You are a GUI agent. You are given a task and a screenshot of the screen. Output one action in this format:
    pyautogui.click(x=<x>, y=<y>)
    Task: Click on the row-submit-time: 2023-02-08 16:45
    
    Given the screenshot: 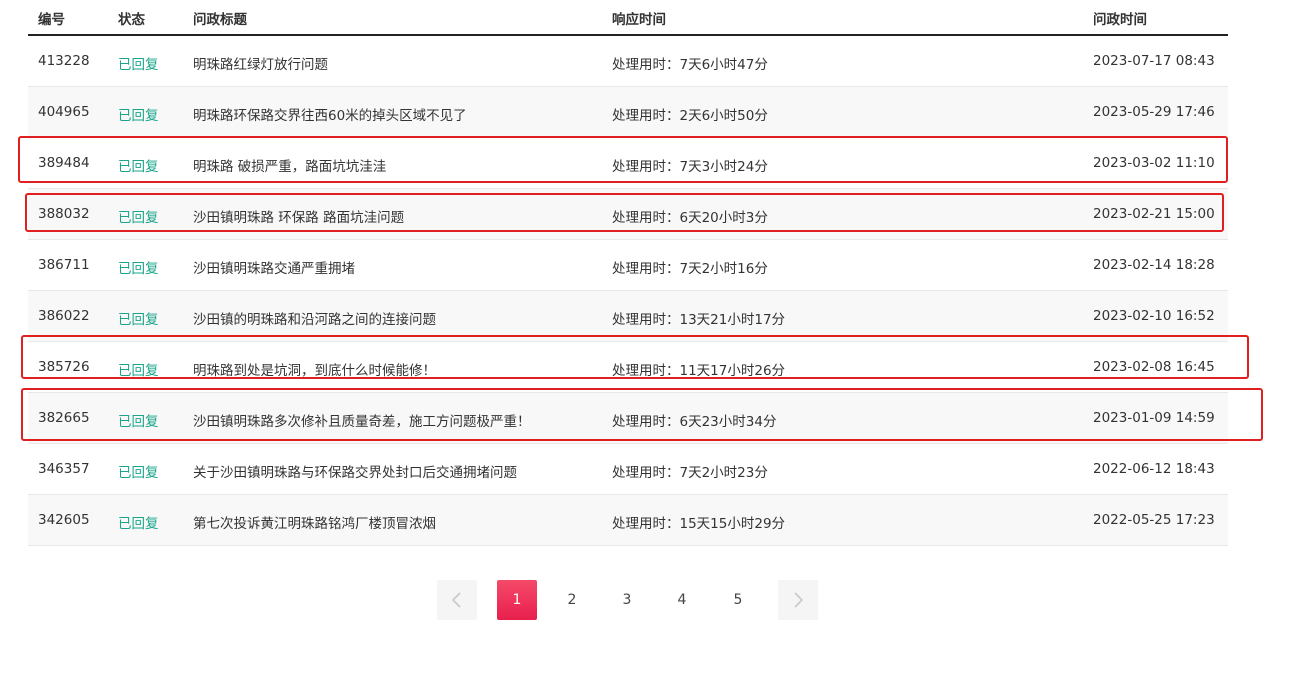 What is the action you would take?
    pyautogui.click(x=1154, y=367)
    